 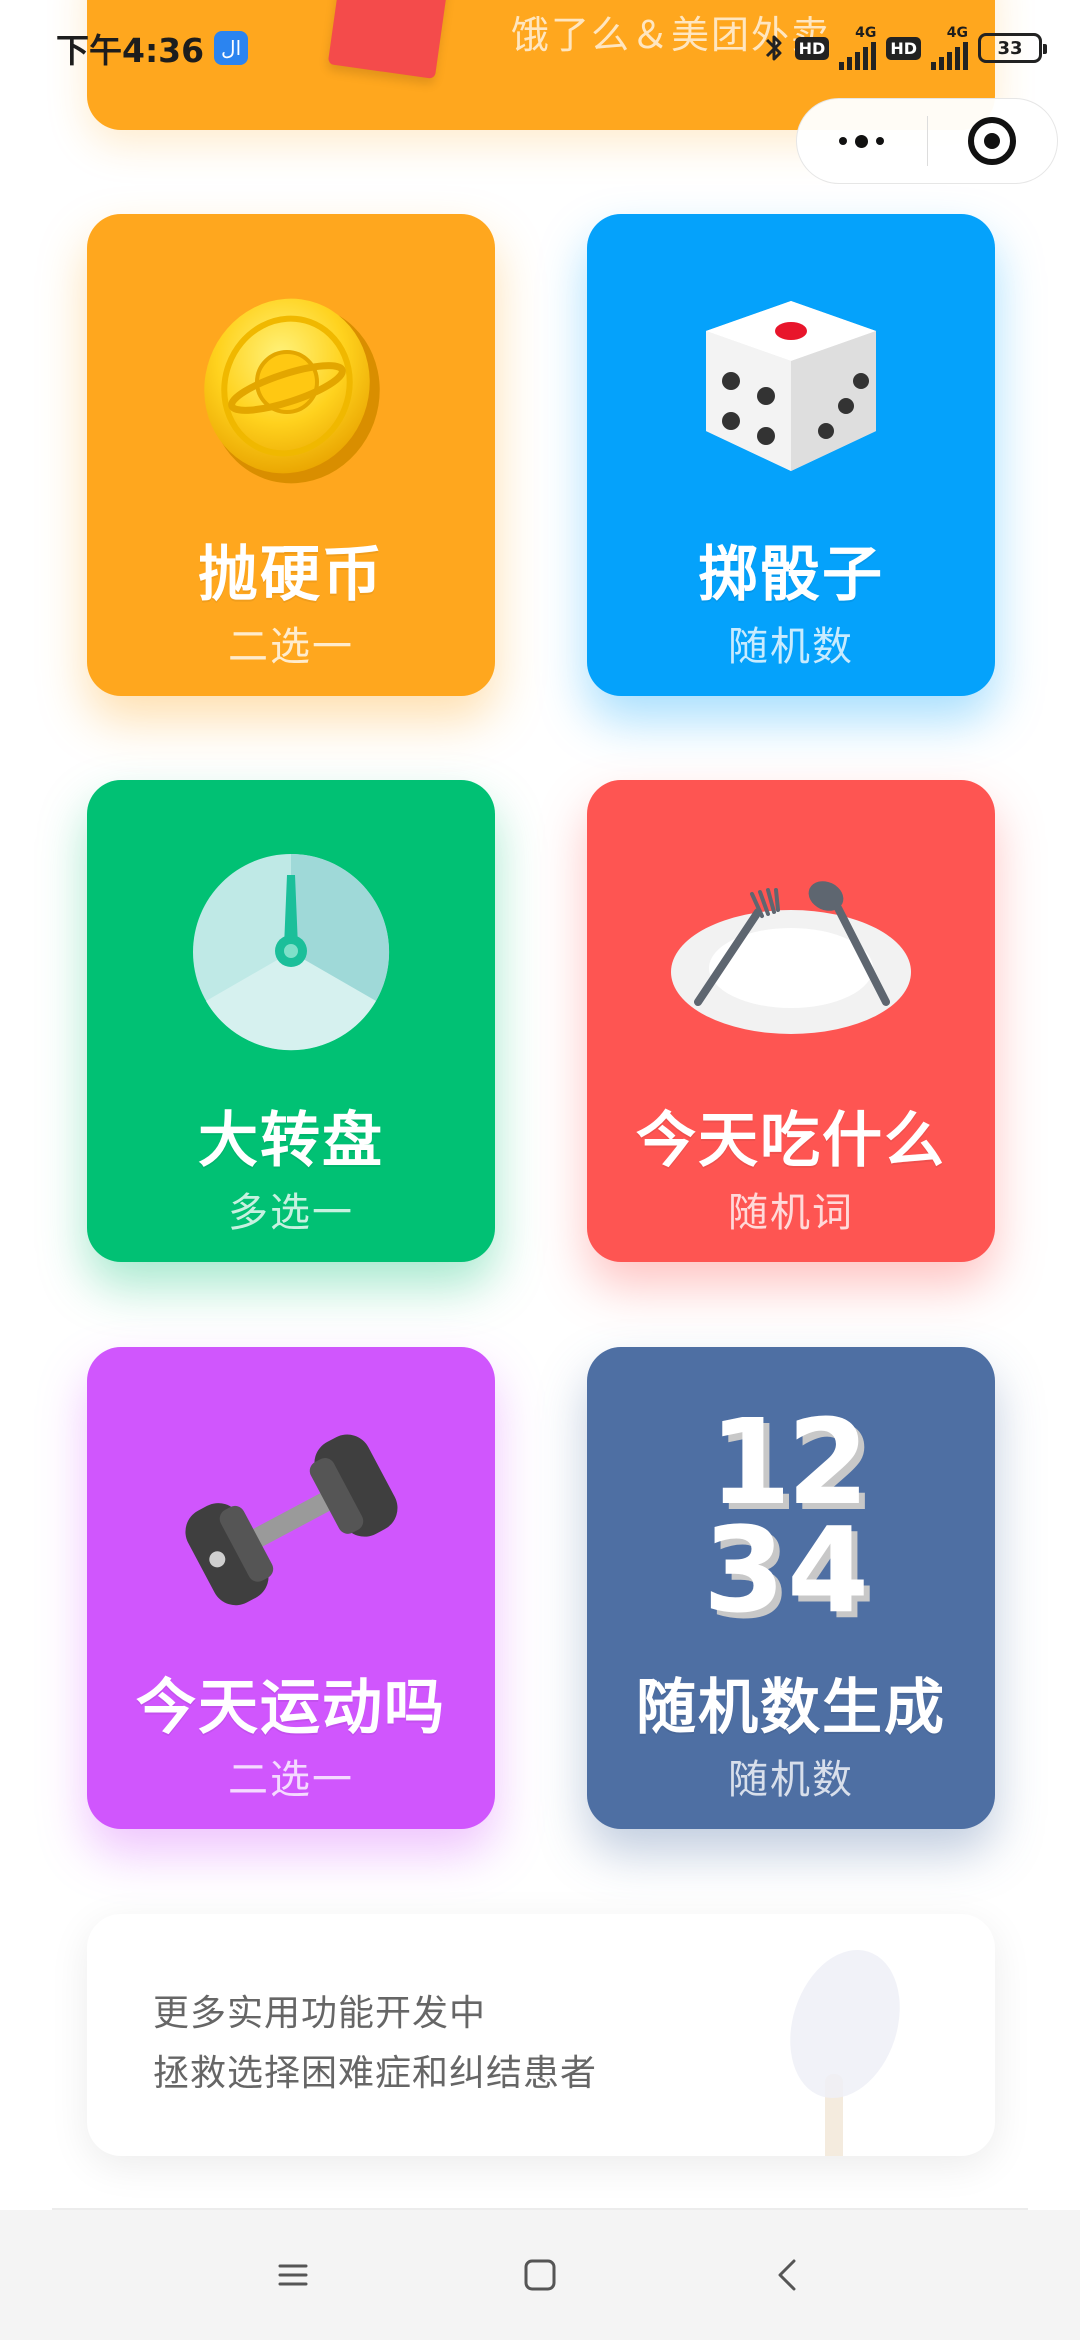 What do you see at coordinates (291, 1213) in the screenshot?
I see `card-subtitle: 多选一` at bounding box center [291, 1213].